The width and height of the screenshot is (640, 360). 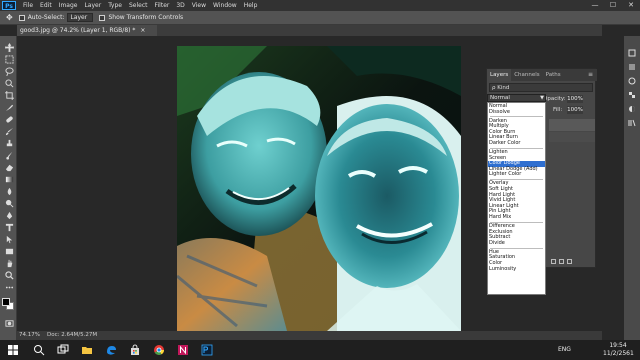 What do you see at coordinates (309, 30) in the screenshot?
I see `document-tab-bar: good3.jpg @ 74.2% (Layer 1, RGB/8) * ×` at bounding box center [309, 30].